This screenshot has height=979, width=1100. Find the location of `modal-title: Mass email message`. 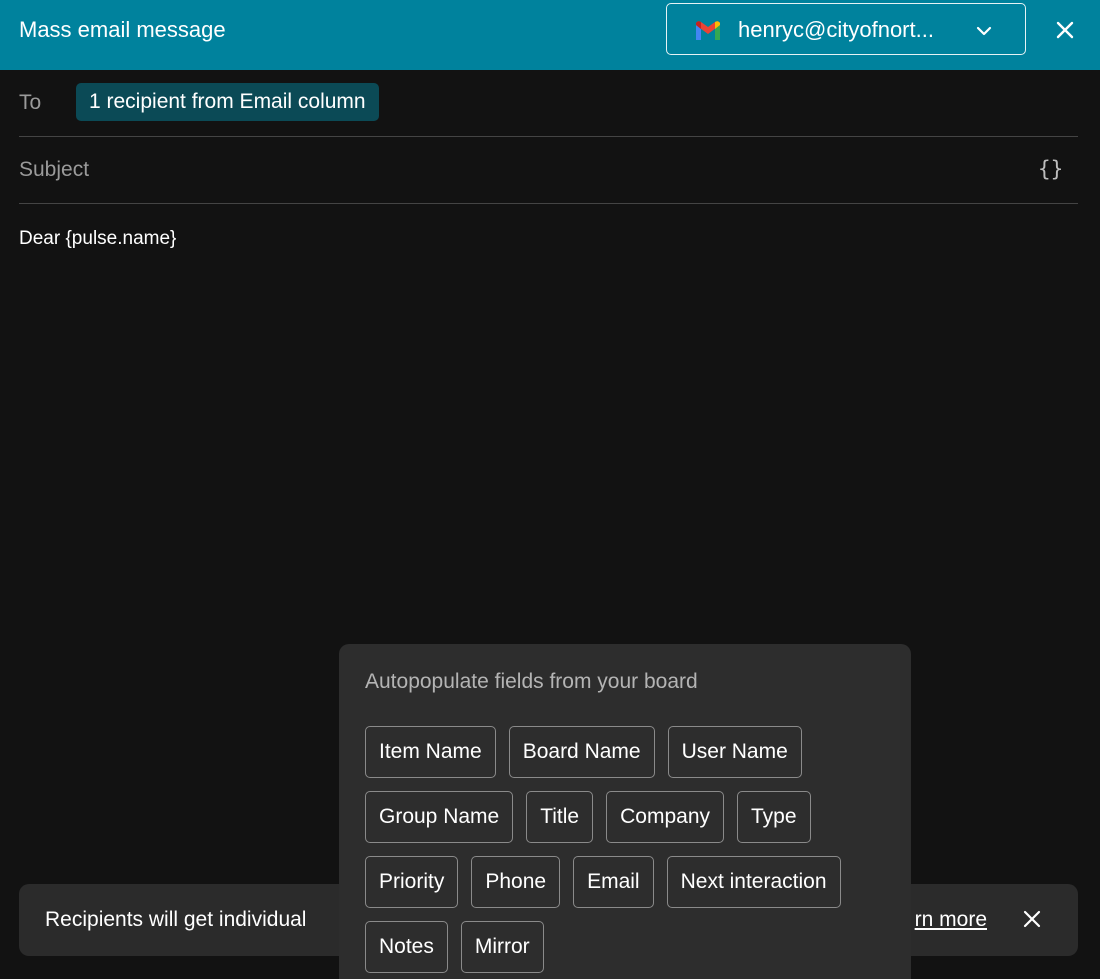

modal-title: Mass email message is located at coordinates (122, 29).